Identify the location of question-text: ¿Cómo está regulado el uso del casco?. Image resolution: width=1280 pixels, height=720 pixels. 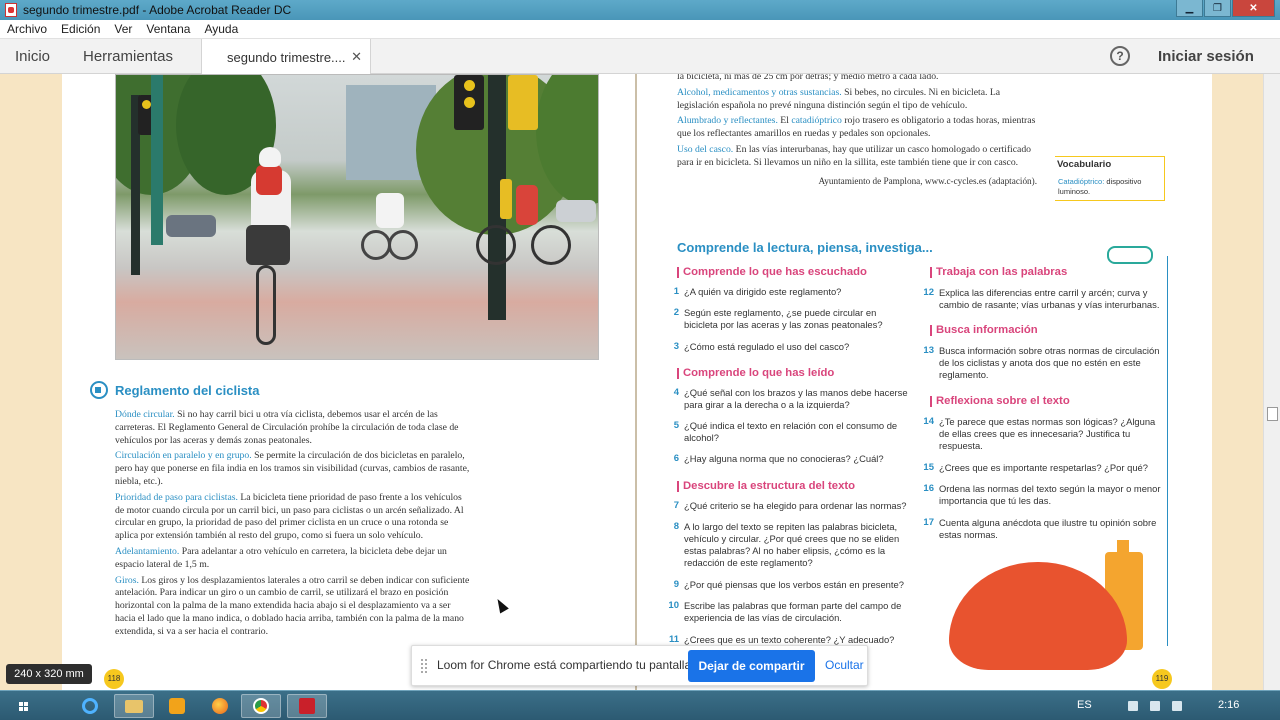
(767, 346).